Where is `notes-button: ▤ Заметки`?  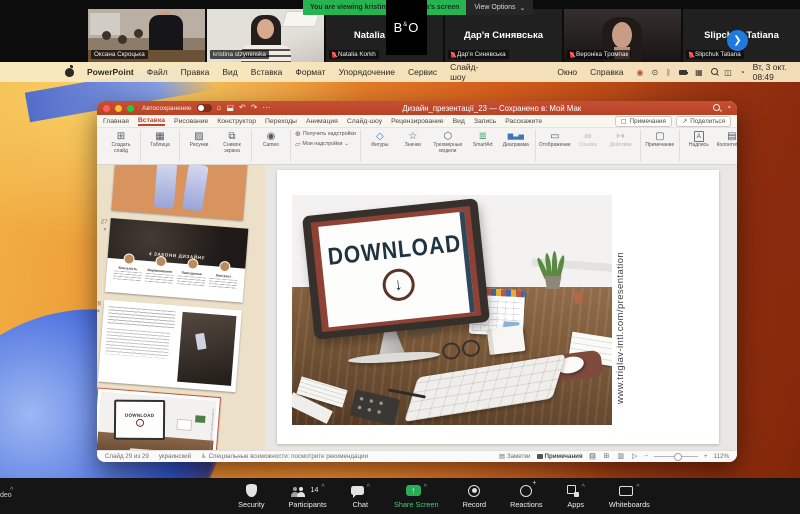 notes-button: ▤ Заметки is located at coordinates (515, 456).